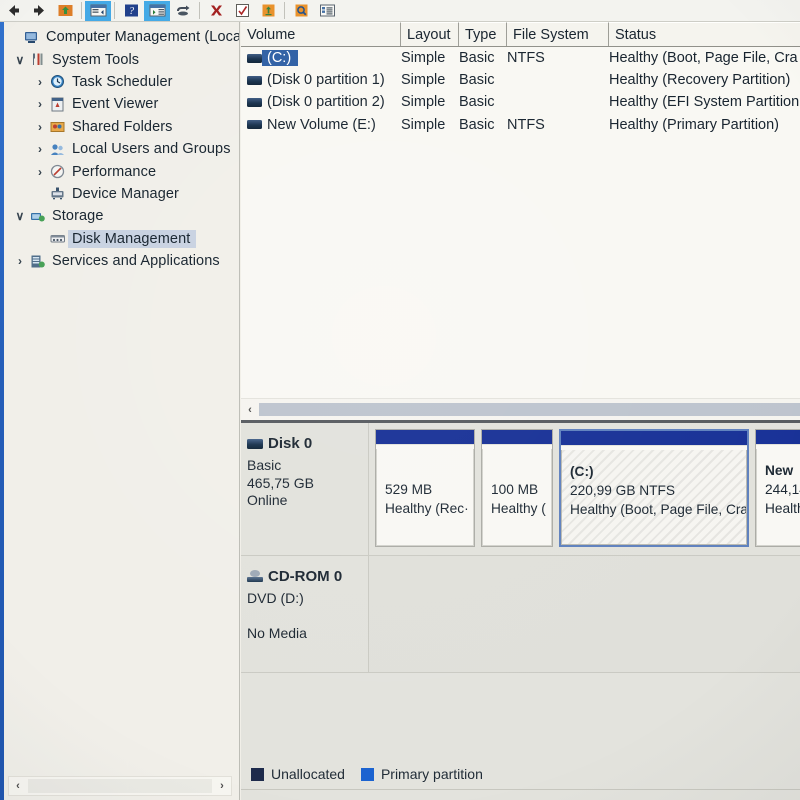 This screenshot has height=800, width=800. Describe the element at coordinates (268, 11) in the screenshot. I see `export-list-icon` at that location.